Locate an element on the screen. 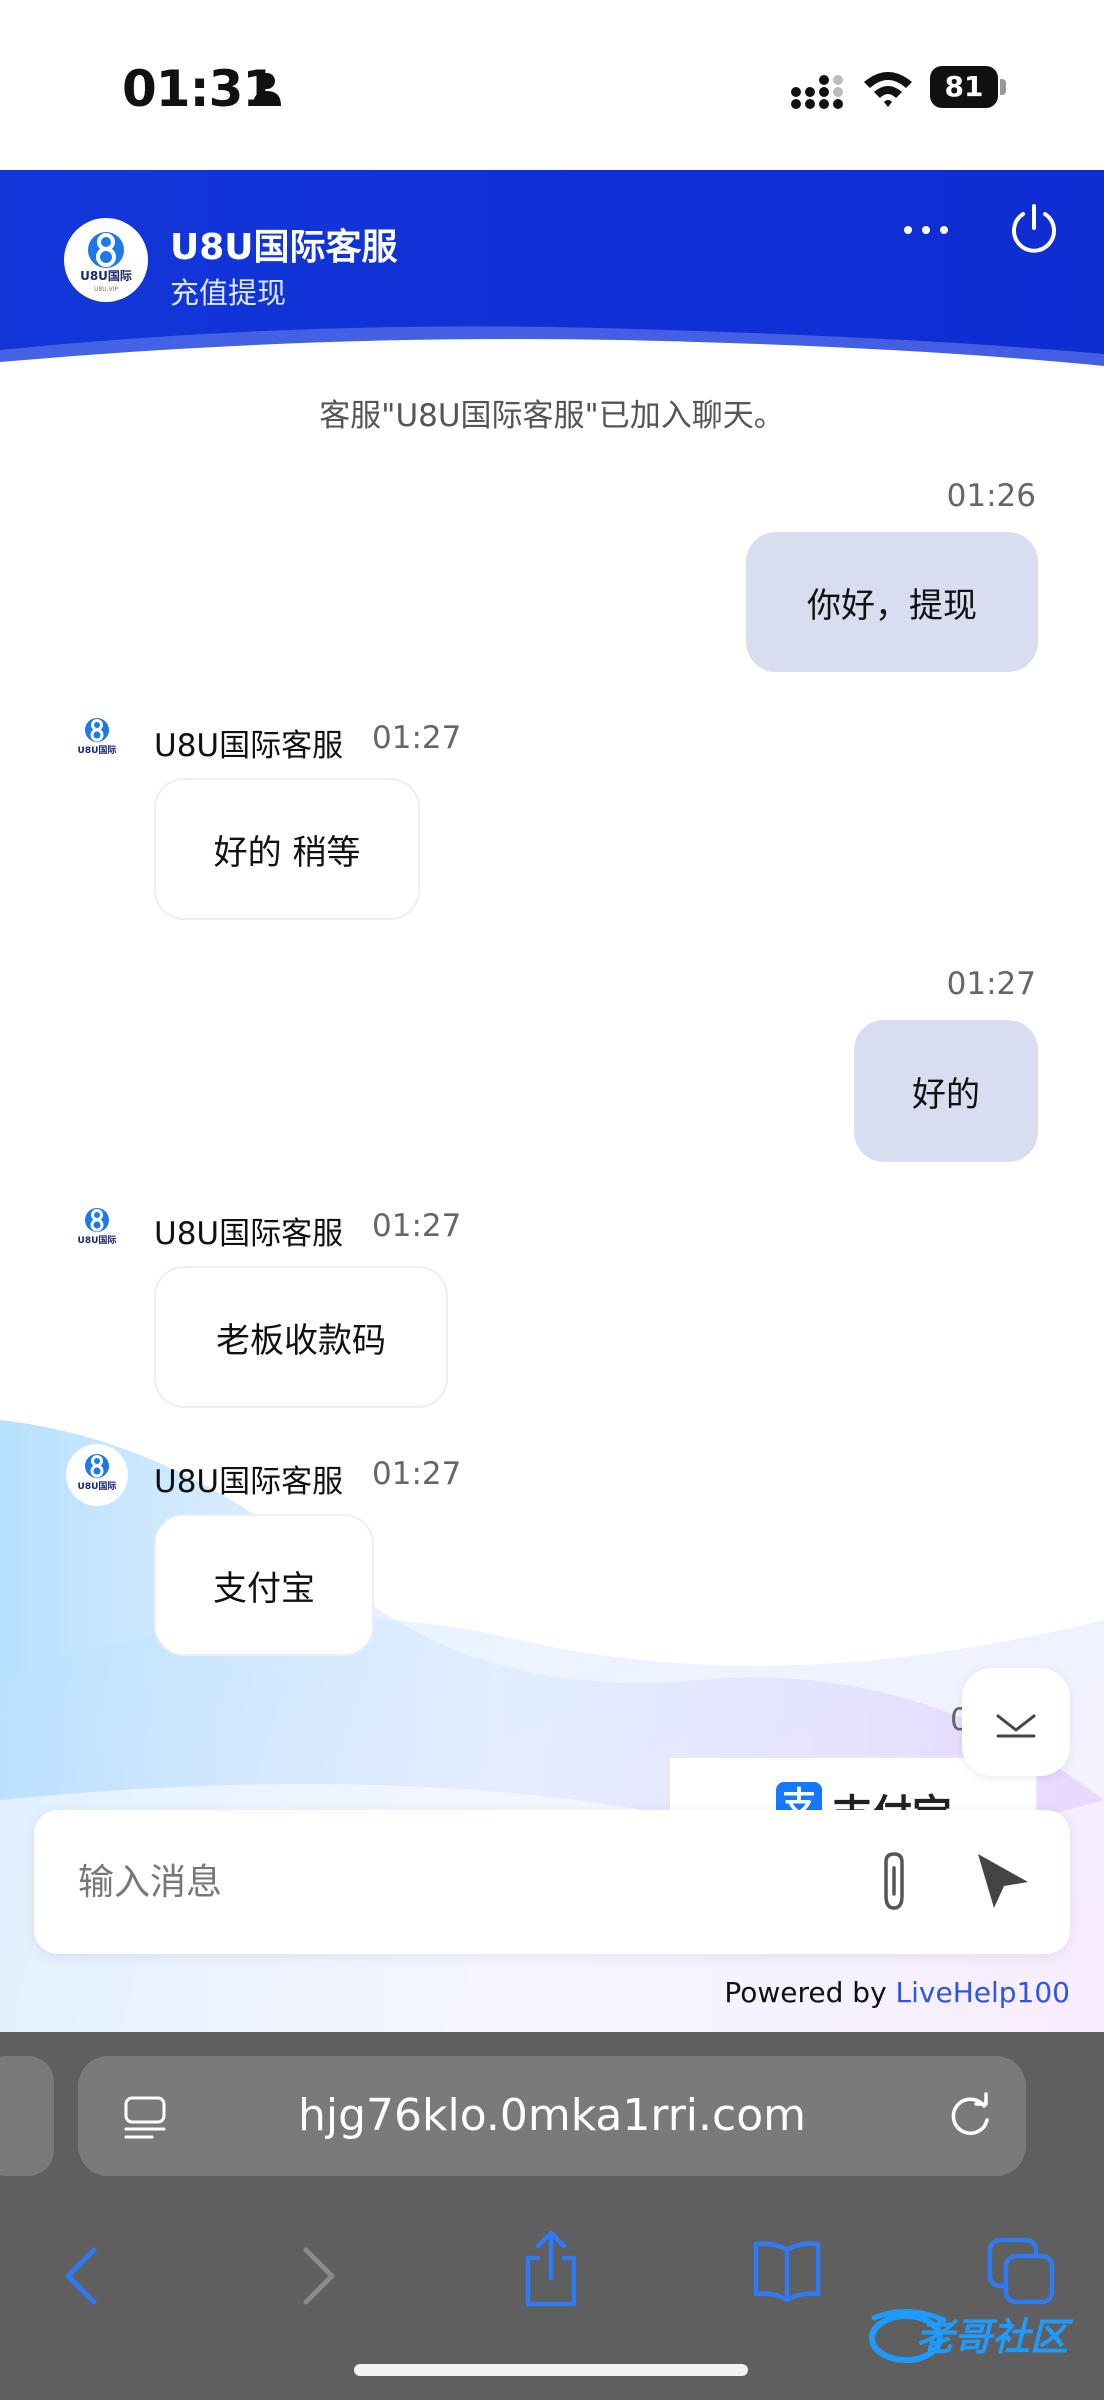 This screenshot has height=2400, width=1104. back-icon is located at coordinates (82, 2276).